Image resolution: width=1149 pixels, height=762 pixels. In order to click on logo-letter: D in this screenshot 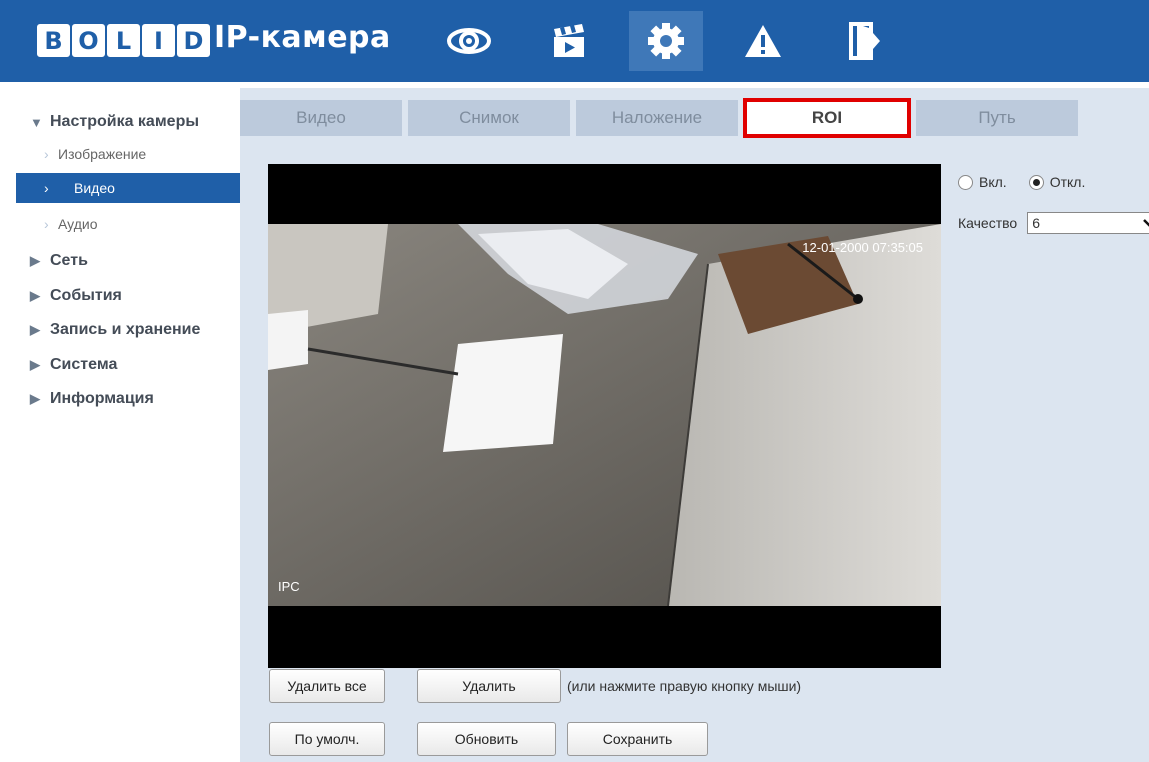, I will do `click(193, 40)`.